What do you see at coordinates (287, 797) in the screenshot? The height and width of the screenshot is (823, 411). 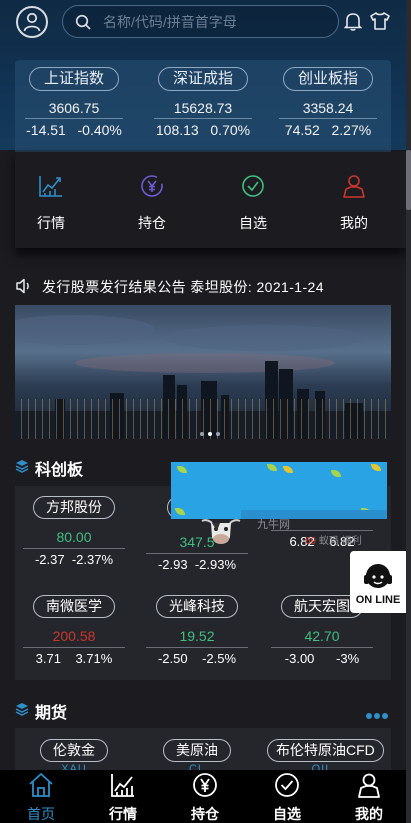 I see `tab-watchlist: 自选` at bounding box center [287, 797].